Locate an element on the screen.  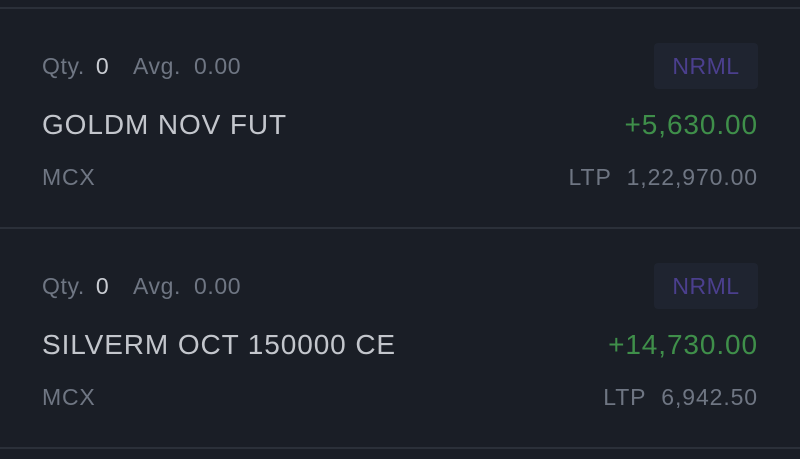
ltp-line: LTP 1,22,970.00 is located at coordinates (663, 177).